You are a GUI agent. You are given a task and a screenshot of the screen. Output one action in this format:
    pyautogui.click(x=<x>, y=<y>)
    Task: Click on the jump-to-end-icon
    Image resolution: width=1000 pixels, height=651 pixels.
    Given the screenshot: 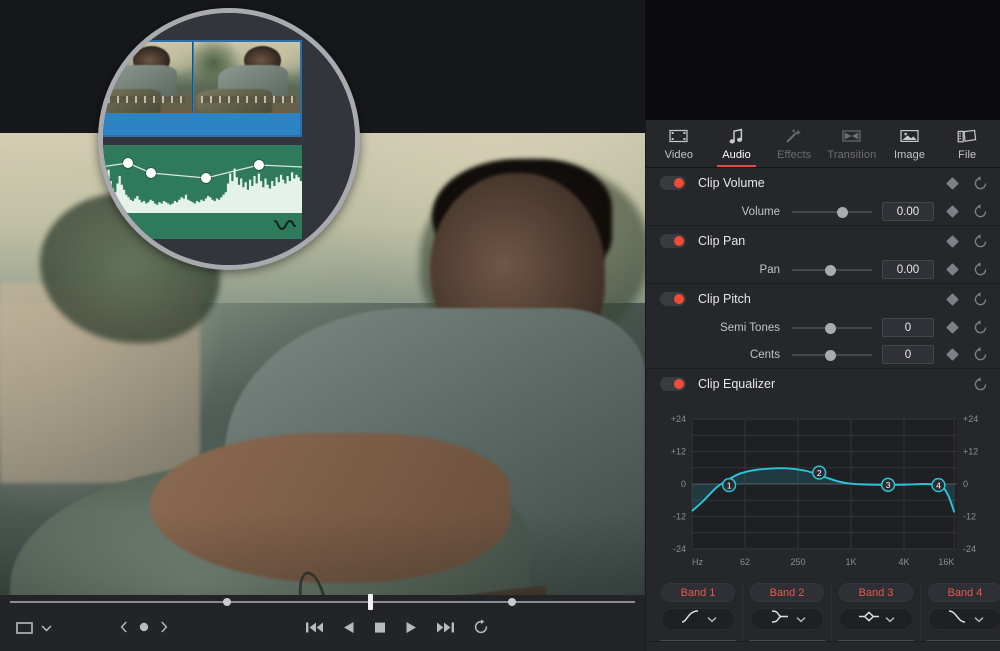 What is the action you would take?
    pyautogui.click(x=445, y=627)
    